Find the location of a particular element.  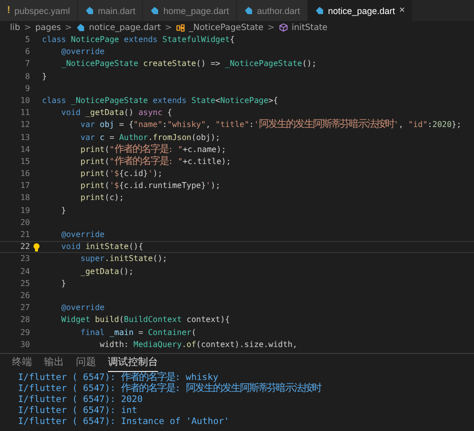

panel-tab: 终端 is located at coordinates (22, 364).